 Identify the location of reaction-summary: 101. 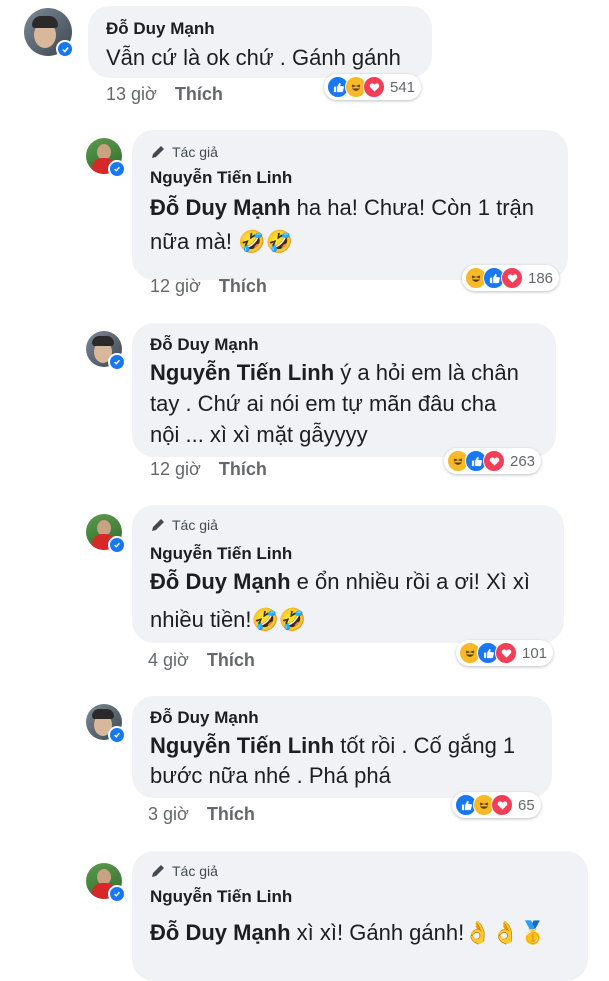
(505, 653).